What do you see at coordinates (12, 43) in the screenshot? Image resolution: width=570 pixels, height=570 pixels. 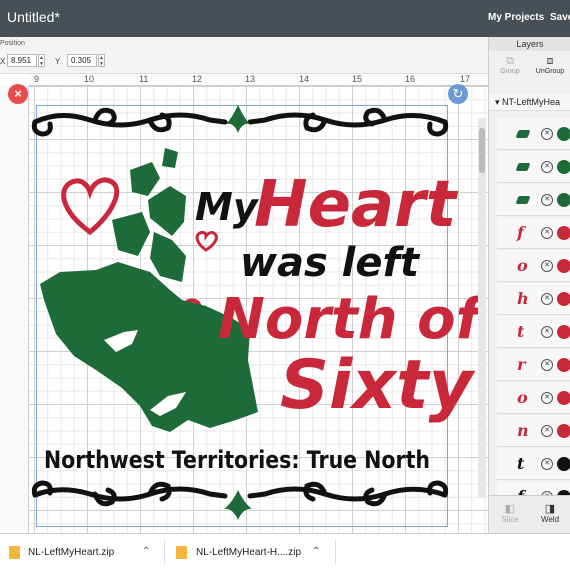 I see `position-label: Position` at bounding box center [12, 43].